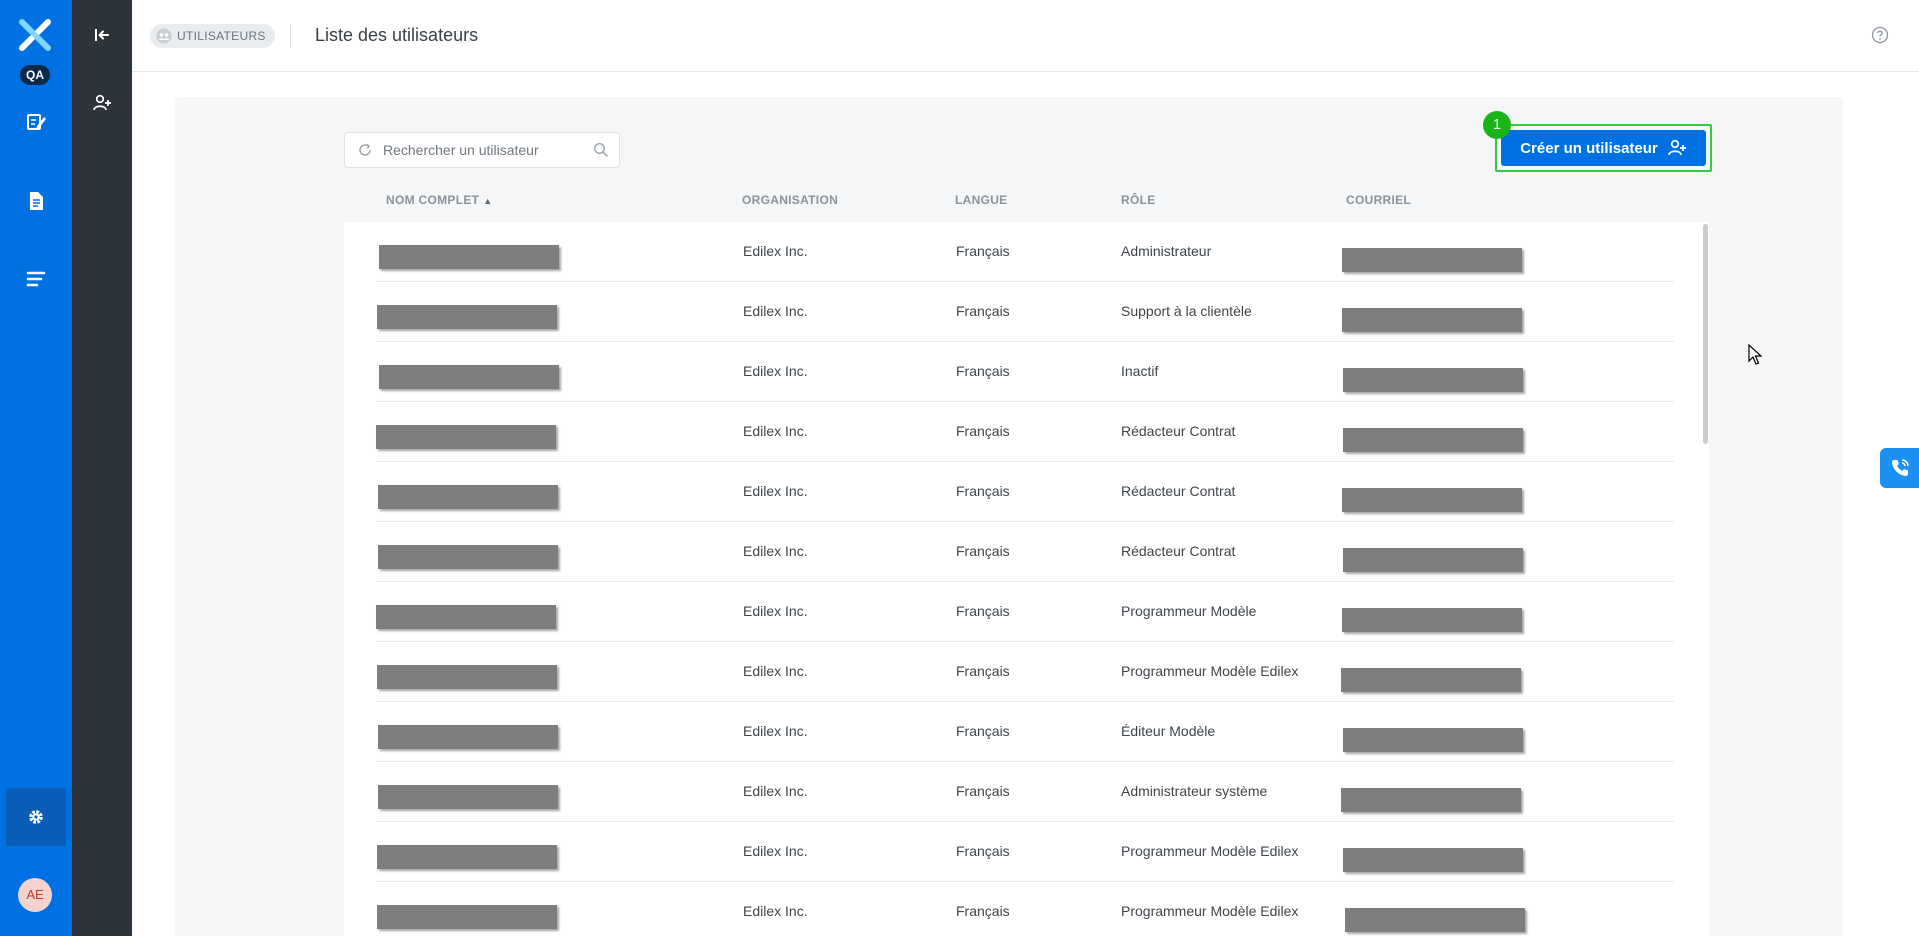  Describe the element at coordinates (1025, 612) in the screenshot. I see `table-row: Edilex Inc. Français Programmeur Modèle` at that location.